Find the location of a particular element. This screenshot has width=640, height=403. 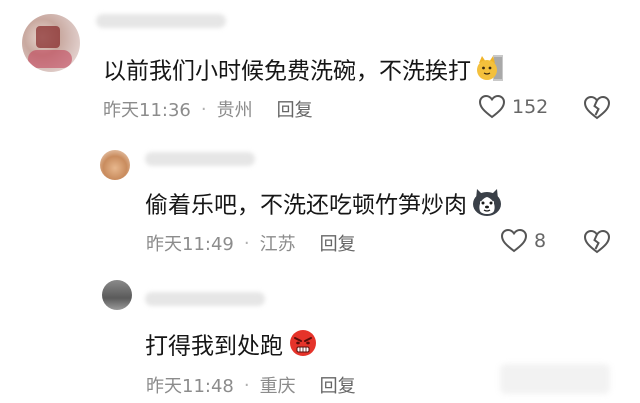

like-button: 8 is located at coordinates (523, 241).